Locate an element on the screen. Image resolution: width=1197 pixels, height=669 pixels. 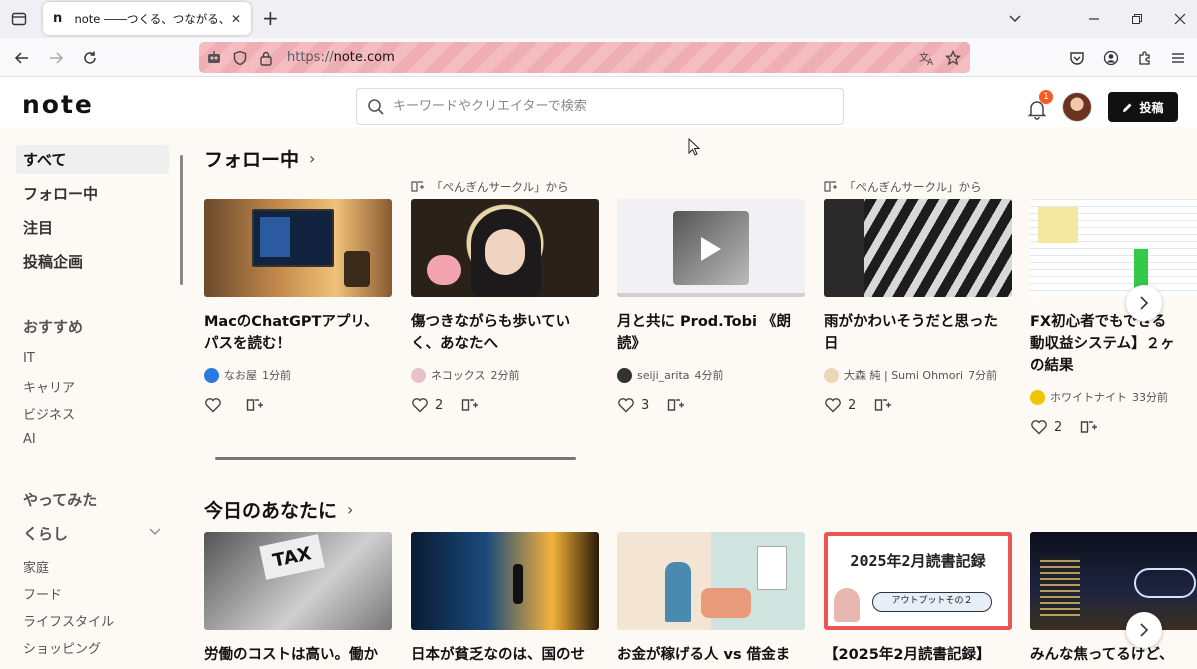
section-title-following: フォロー中 › is located at coordinates (259, 158).